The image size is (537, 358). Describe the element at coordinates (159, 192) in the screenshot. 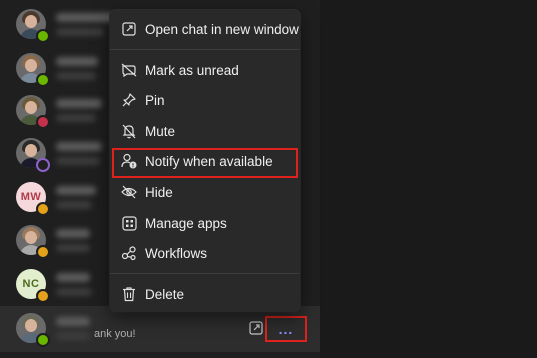

I see `menu-item-label: Hide` at that location.